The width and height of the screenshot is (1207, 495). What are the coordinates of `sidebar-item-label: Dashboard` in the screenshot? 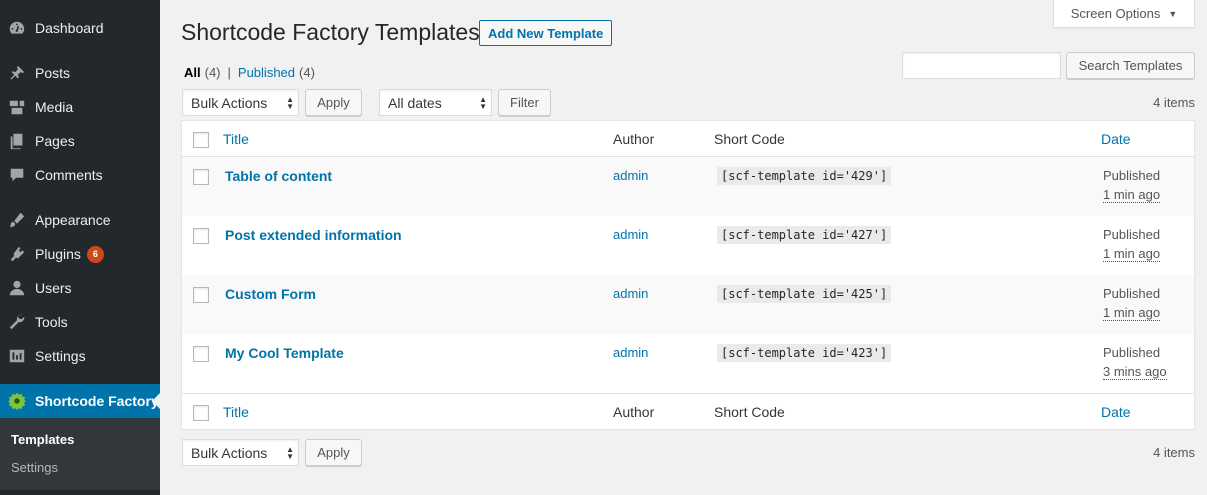 It's located at (69, 28).